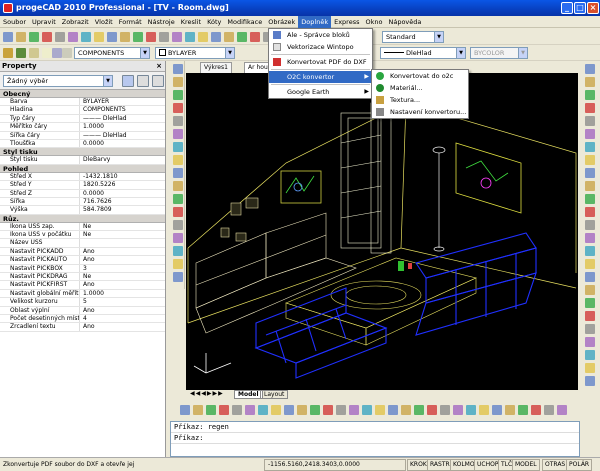  Describe the element at coordinates (122, 118) in the screenshot. I see `property-value: ——— DleHlad` at that location.